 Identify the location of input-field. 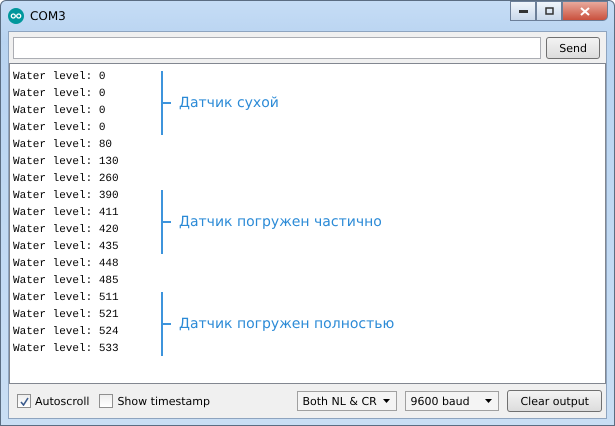
(277, 48).